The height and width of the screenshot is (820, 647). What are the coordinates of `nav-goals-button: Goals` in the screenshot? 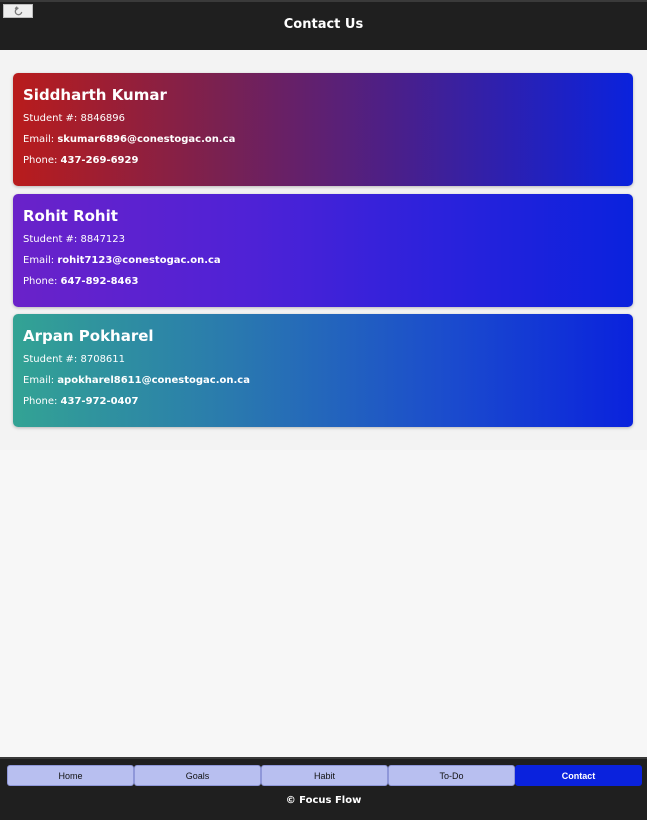 It's located at (197, 775).